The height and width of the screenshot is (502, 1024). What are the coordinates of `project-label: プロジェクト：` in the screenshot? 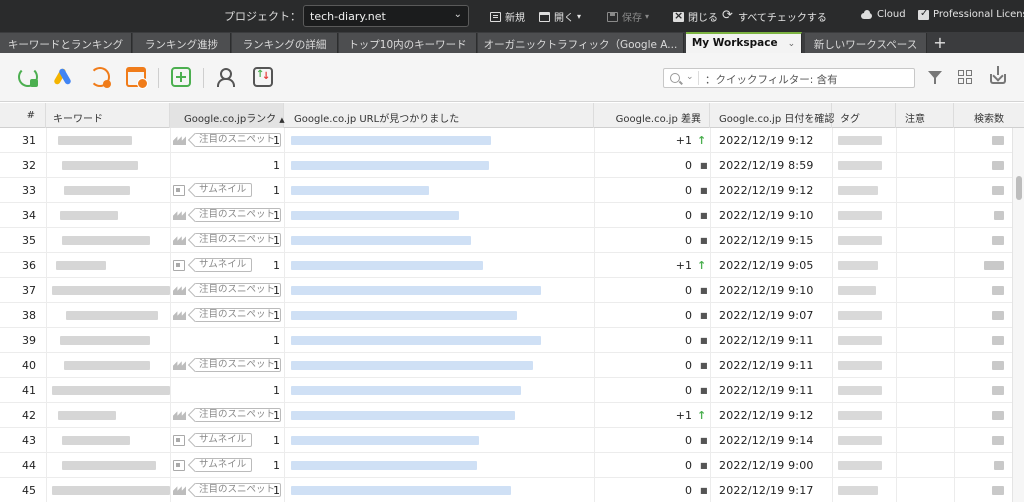 It's located at (262, 16).